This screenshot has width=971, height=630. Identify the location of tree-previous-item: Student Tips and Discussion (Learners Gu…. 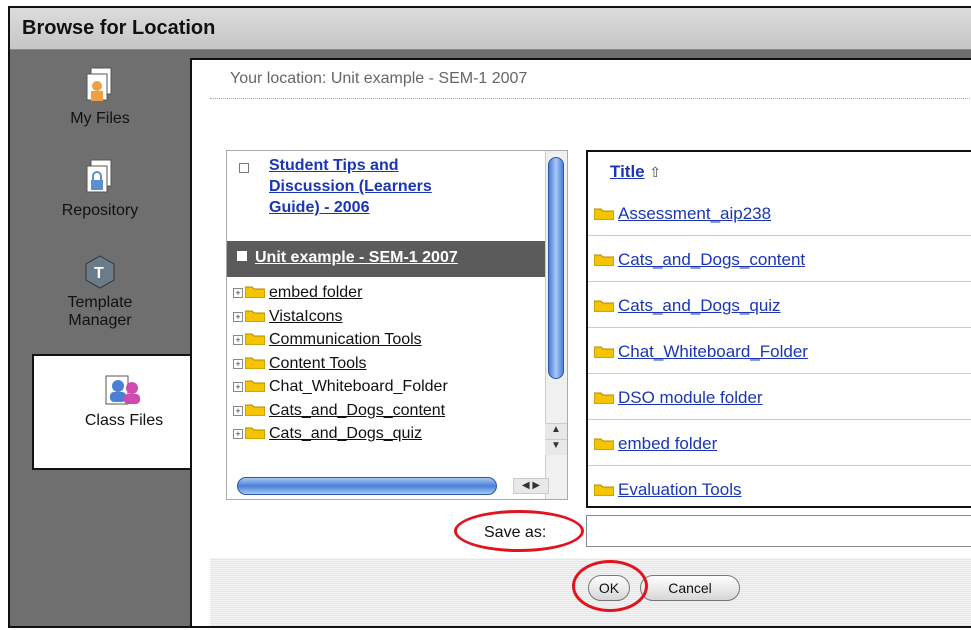
(383, 186).